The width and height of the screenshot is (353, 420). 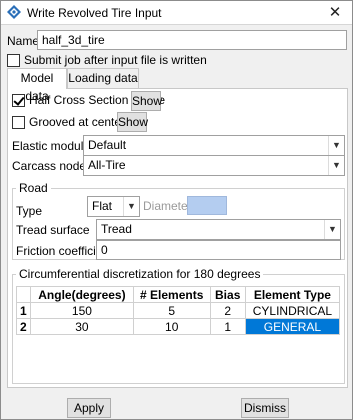 I want to click on column-header-bias: Bias, so click(x=227, y=294).